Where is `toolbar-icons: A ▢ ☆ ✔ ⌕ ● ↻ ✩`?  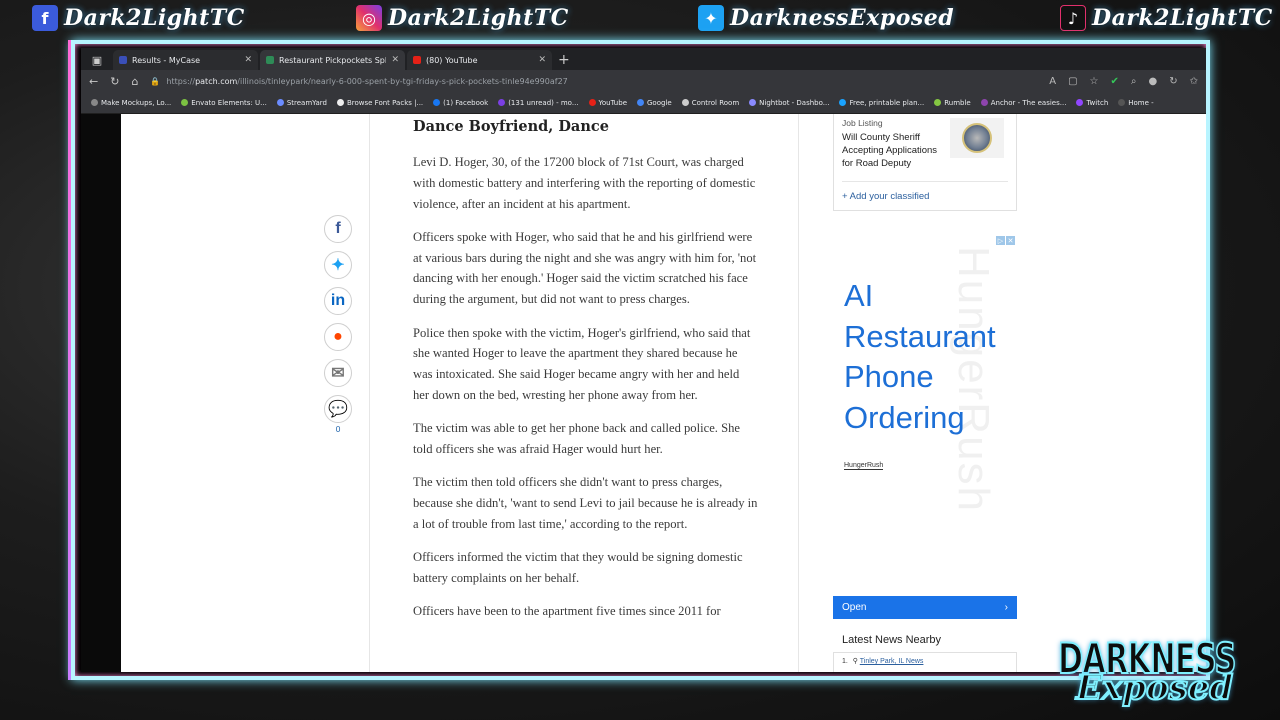 toolbar-icons: A ▢ ☆ ✔ ⌕ ● ↻ ✩ is located at coordinates (1123, 81).